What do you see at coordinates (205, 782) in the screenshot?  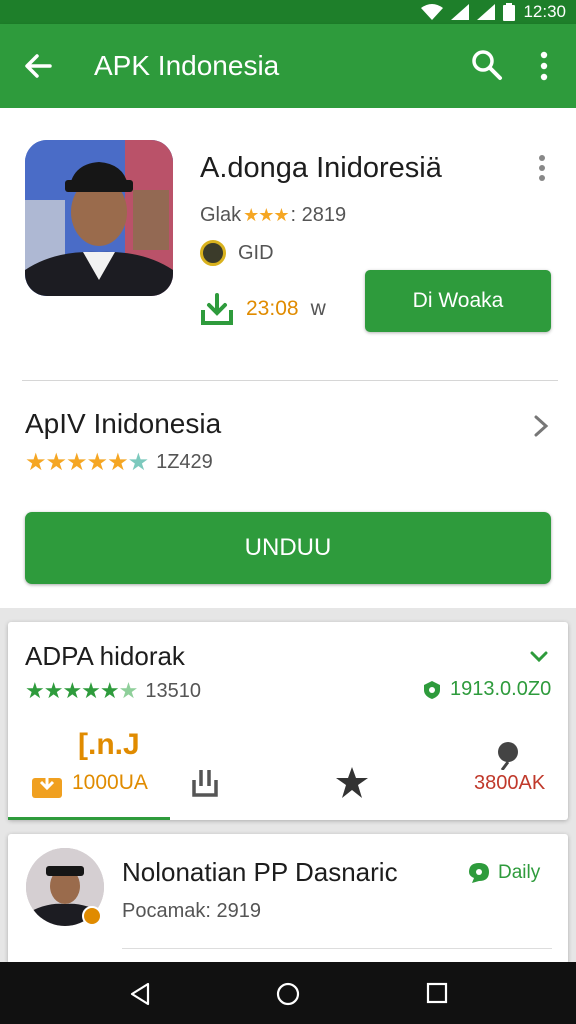 I see `share-icon` at bounding box center [205, 782].